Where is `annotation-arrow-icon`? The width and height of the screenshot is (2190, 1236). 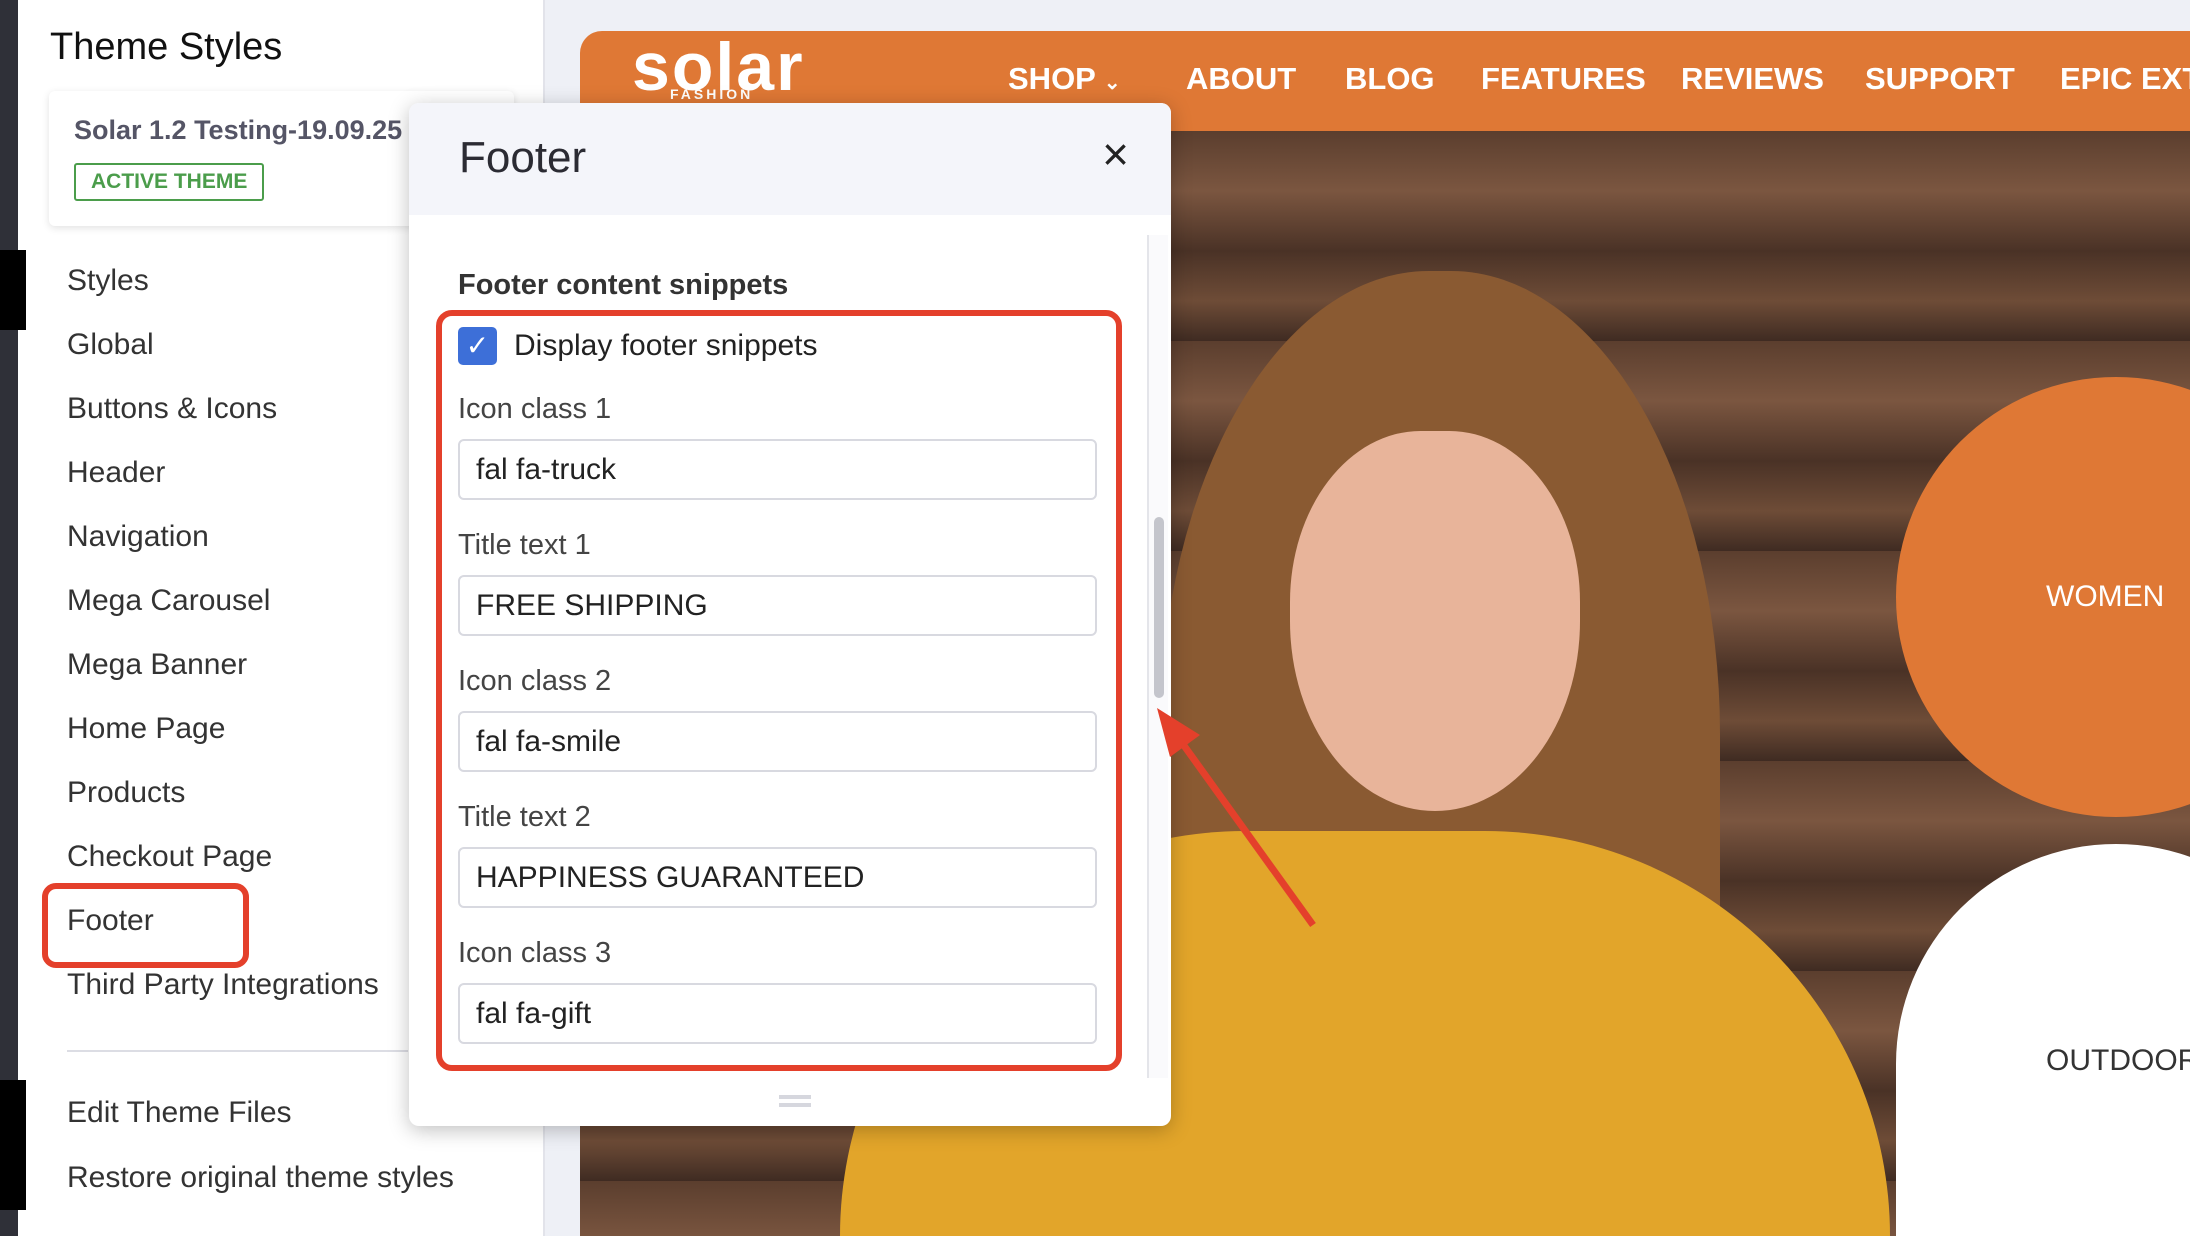
annotation-arrow-icon is located at coordinates (1236, 818).